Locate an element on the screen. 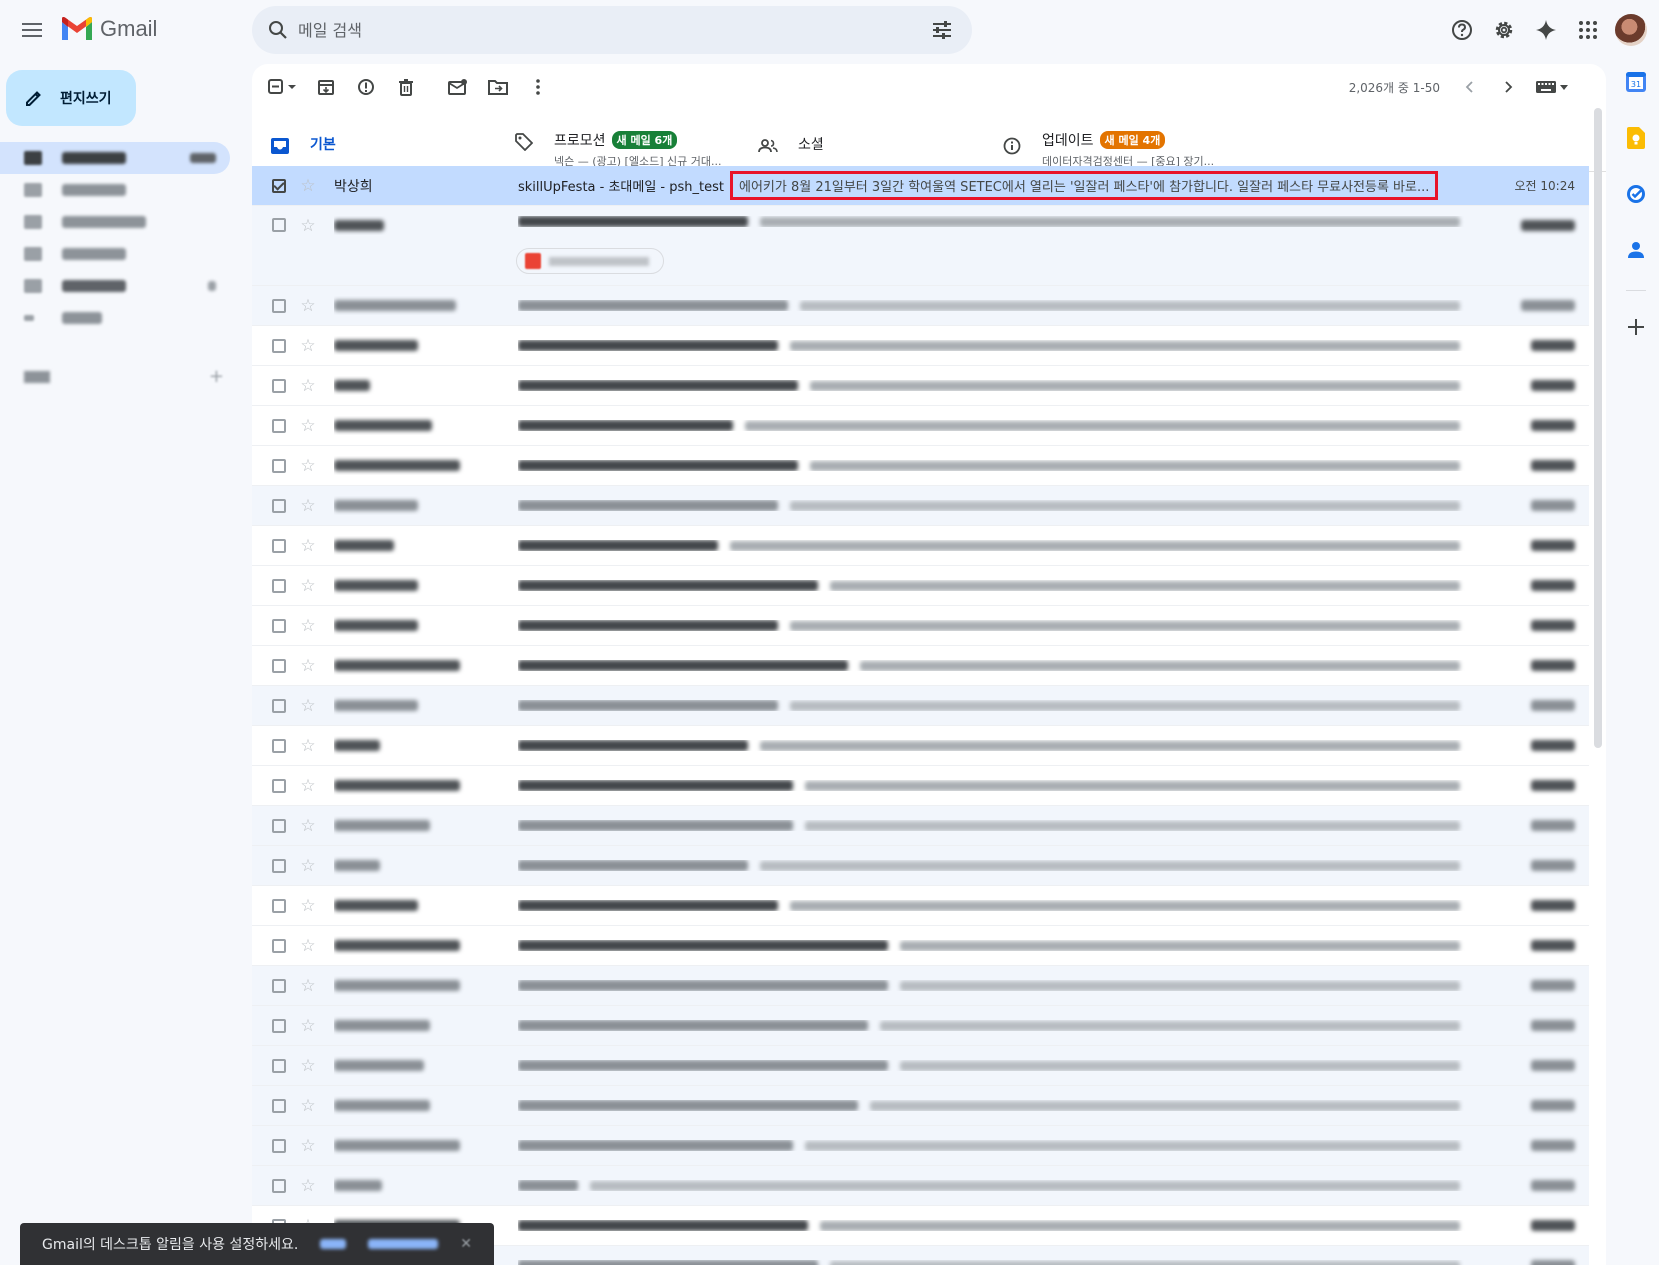 The height and width of the screenshot is (1265, 1659). compose-button: 편지쓰기 is located at coordinates (71, 98).